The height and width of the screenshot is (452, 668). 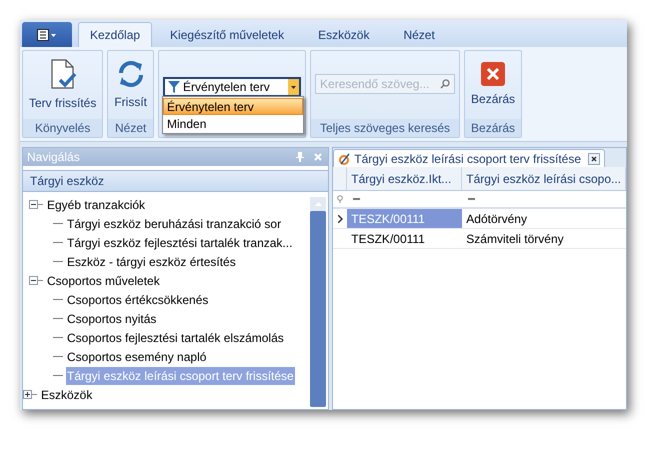 I want to click on ribbon-tab: Kiegészítő műveletek, so click(x=227, y=34).